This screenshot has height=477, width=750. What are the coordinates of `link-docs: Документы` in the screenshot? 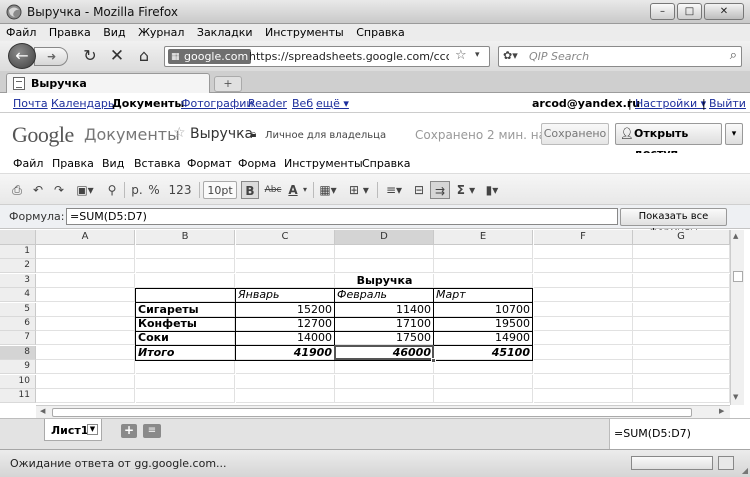 It's located at (148, 103).